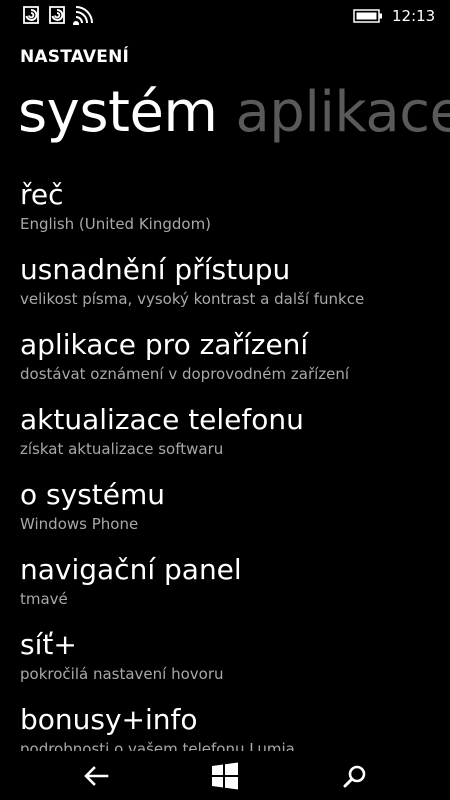 Image resolution: width=450 pixels, height=800 pixels. What do you see at coordinates (155, 269) in the screenshot?
I see `settings-item-title: usnadnění přístupu` at bounding box center [155, 269].